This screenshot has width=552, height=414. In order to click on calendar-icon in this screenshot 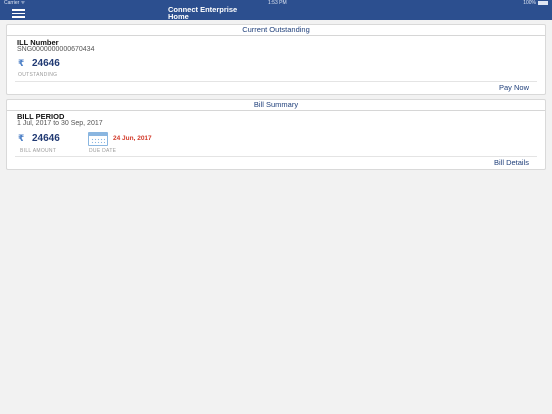, I will do `click(98, 139)`.